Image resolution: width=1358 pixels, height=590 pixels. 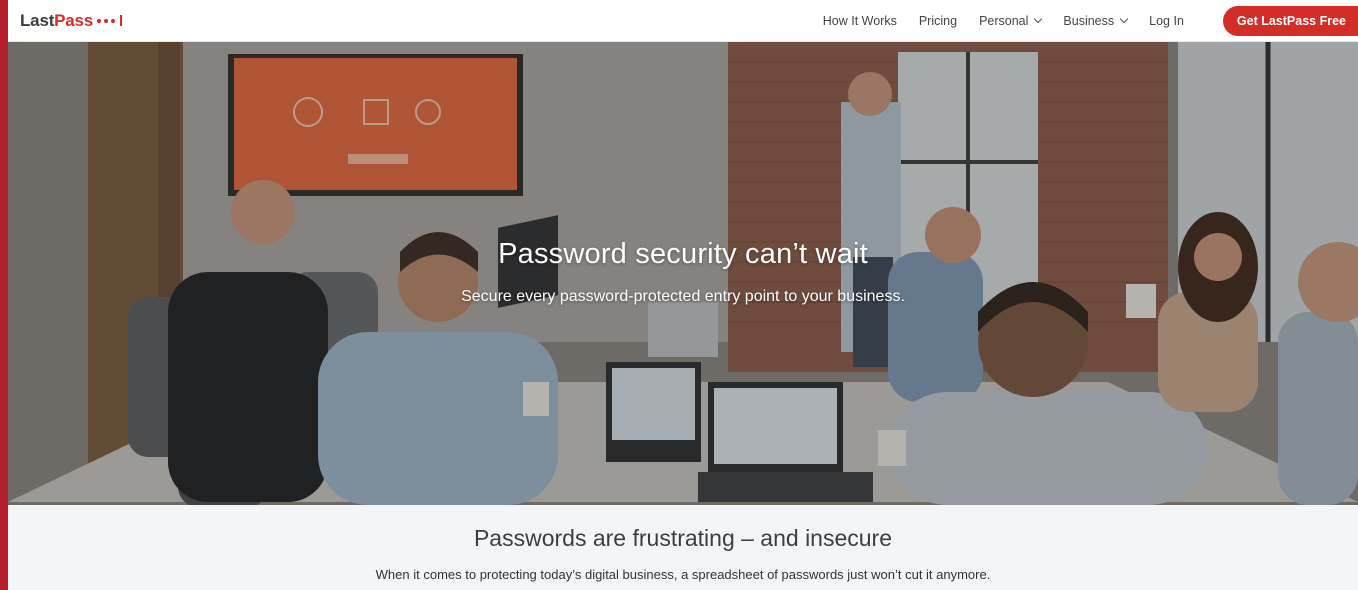 I want to click on nav-personal-dropdown: Personal, so click(x=1011, y=20).